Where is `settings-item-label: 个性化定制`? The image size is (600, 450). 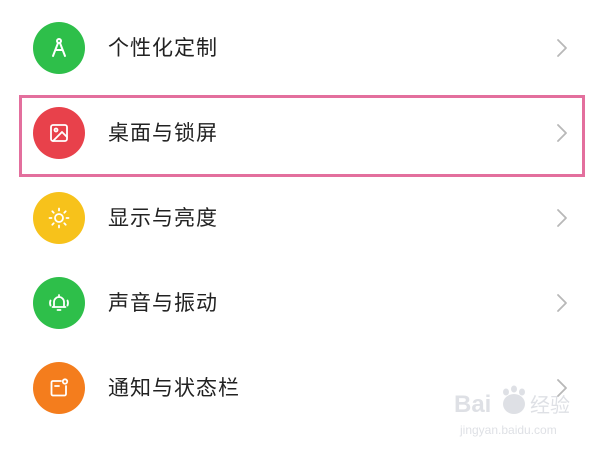 settings-item-label: 个性化定制 is located at coordinates (163, 48).